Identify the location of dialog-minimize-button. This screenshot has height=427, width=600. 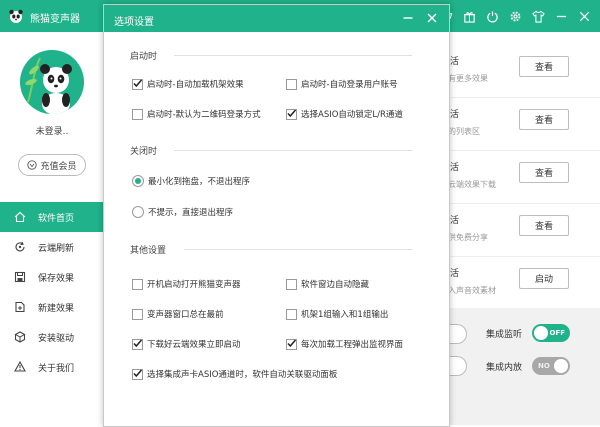
(408, 18).